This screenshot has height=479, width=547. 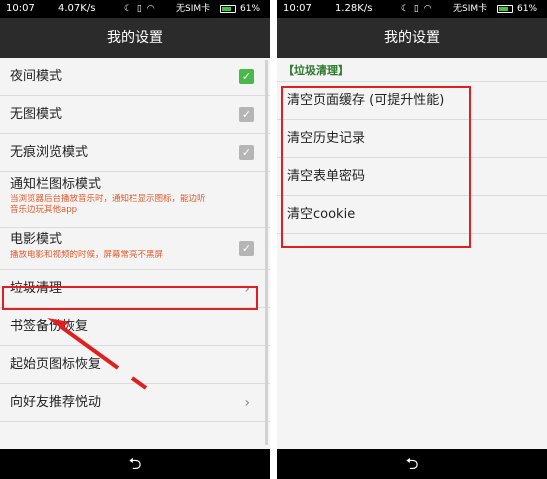 I want to click on annotation-highlight-box, so click(x=376, y=167).